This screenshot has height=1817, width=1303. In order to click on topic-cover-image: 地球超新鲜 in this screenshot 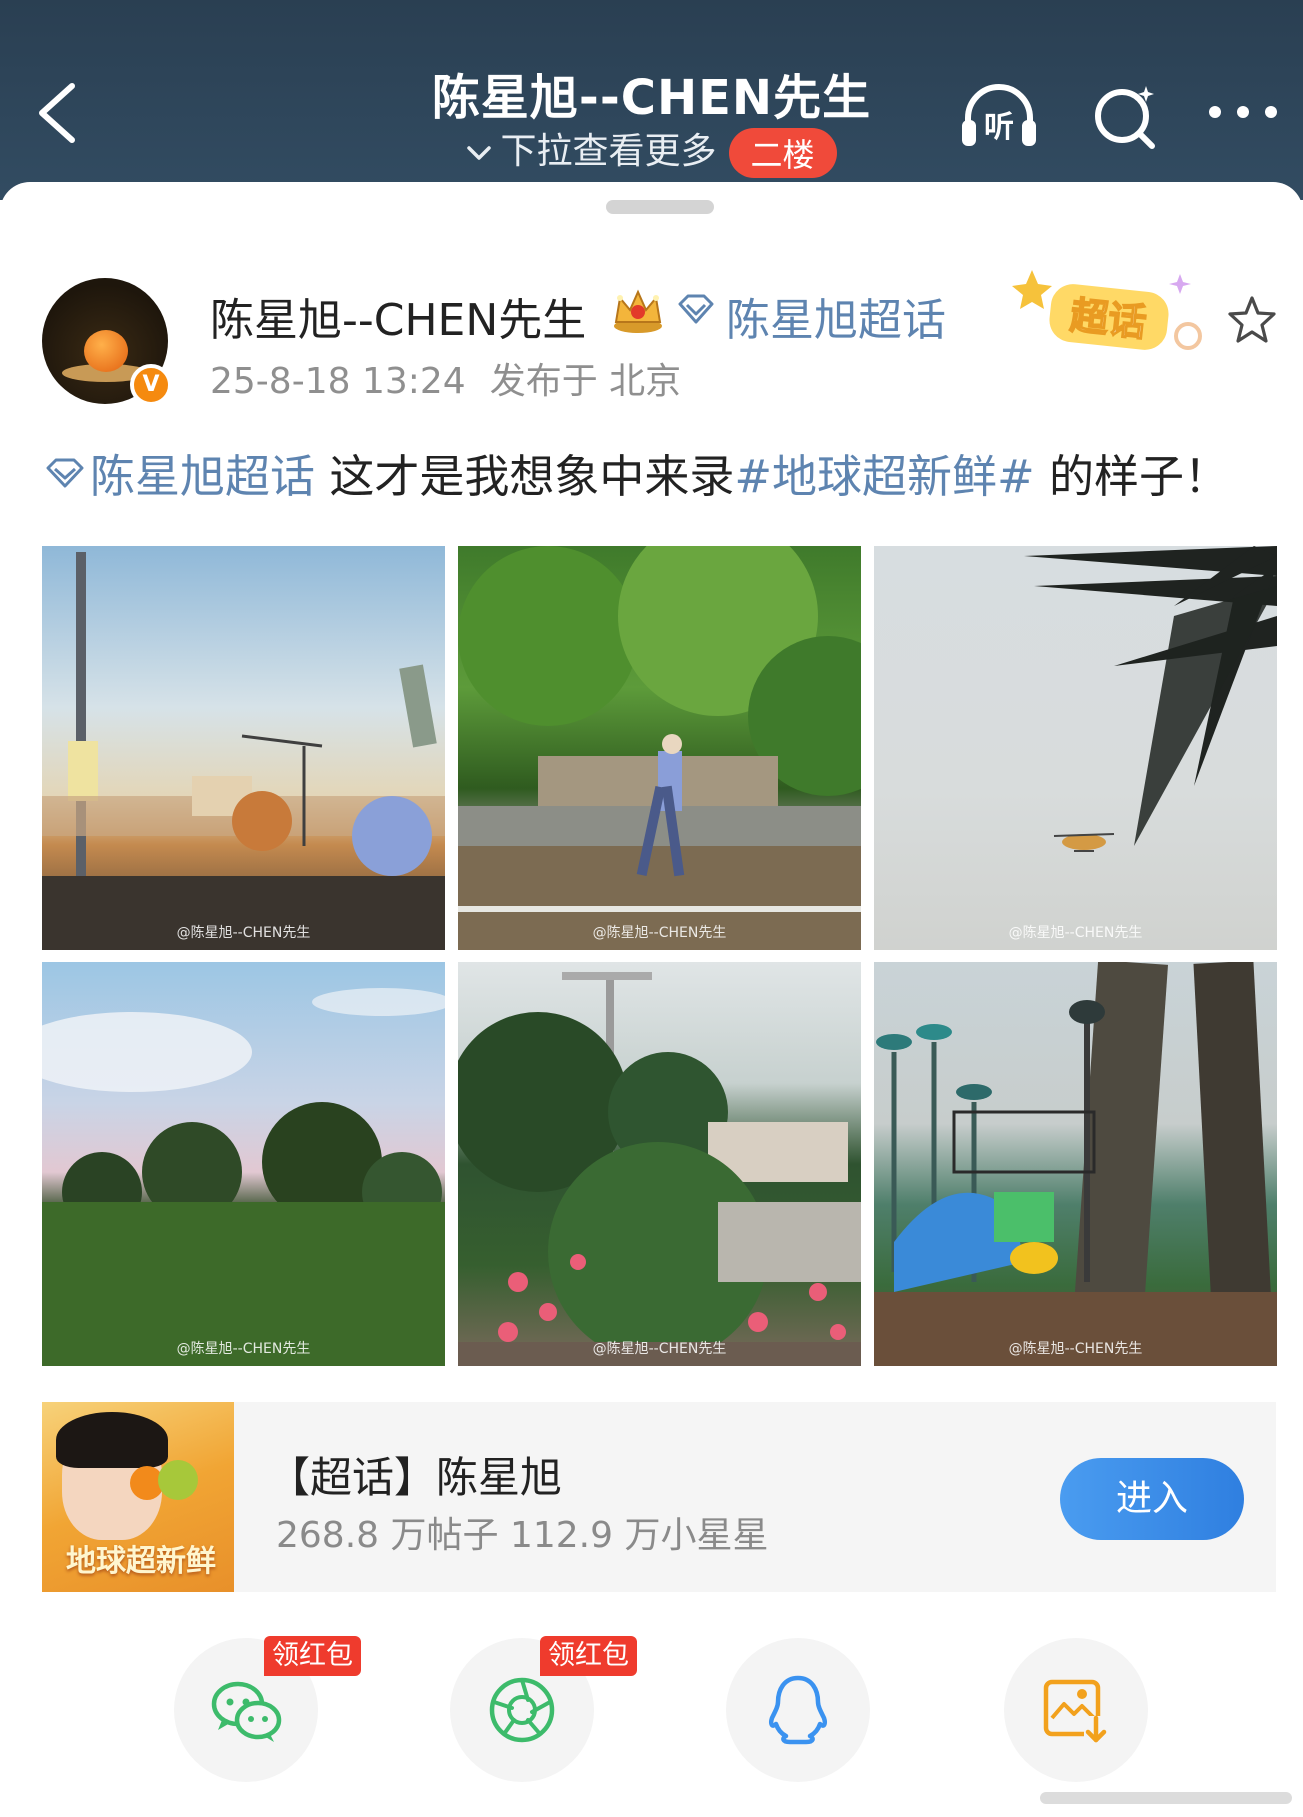, I will do `click(138, 1497)`.